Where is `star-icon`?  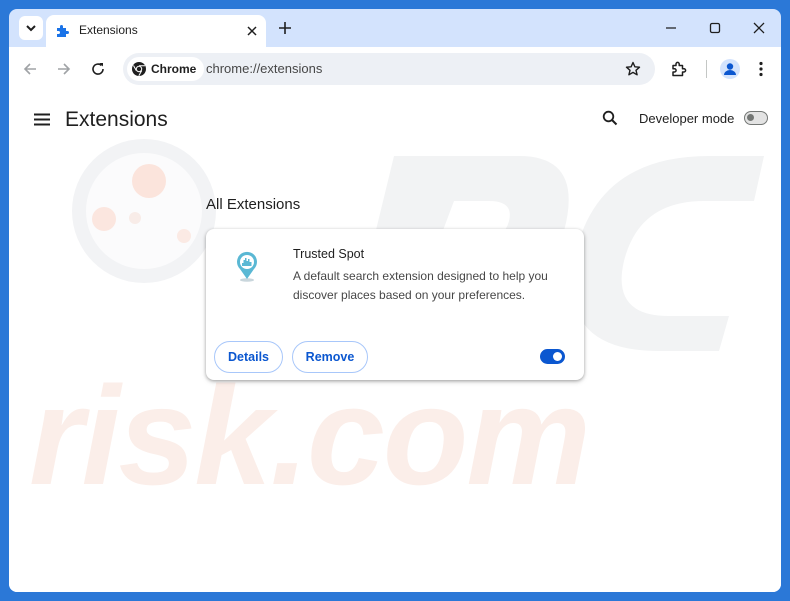
star-icon is located at coordinates (633, 68).